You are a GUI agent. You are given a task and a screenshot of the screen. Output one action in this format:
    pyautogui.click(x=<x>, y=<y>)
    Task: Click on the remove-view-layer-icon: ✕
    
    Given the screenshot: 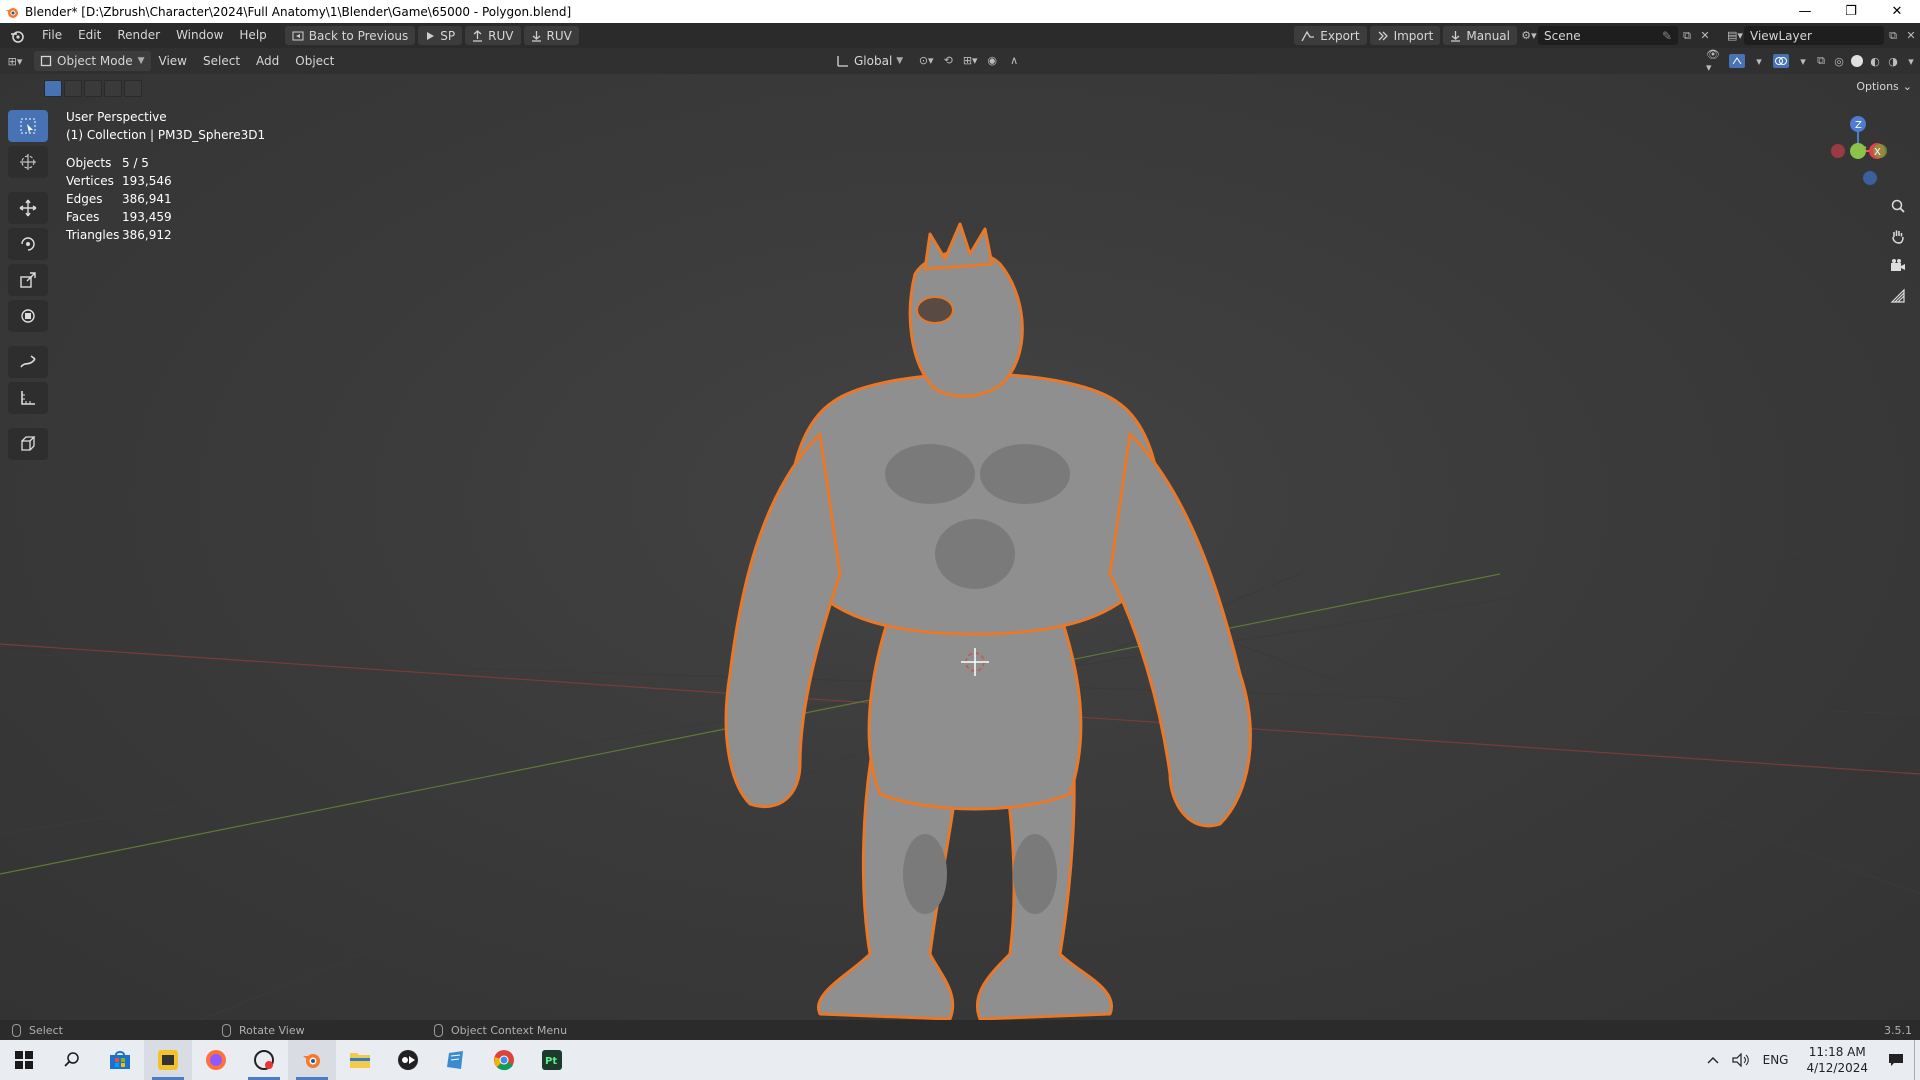 What is the action you would take?
    pyautogui.click(x=1911, y=35)
    